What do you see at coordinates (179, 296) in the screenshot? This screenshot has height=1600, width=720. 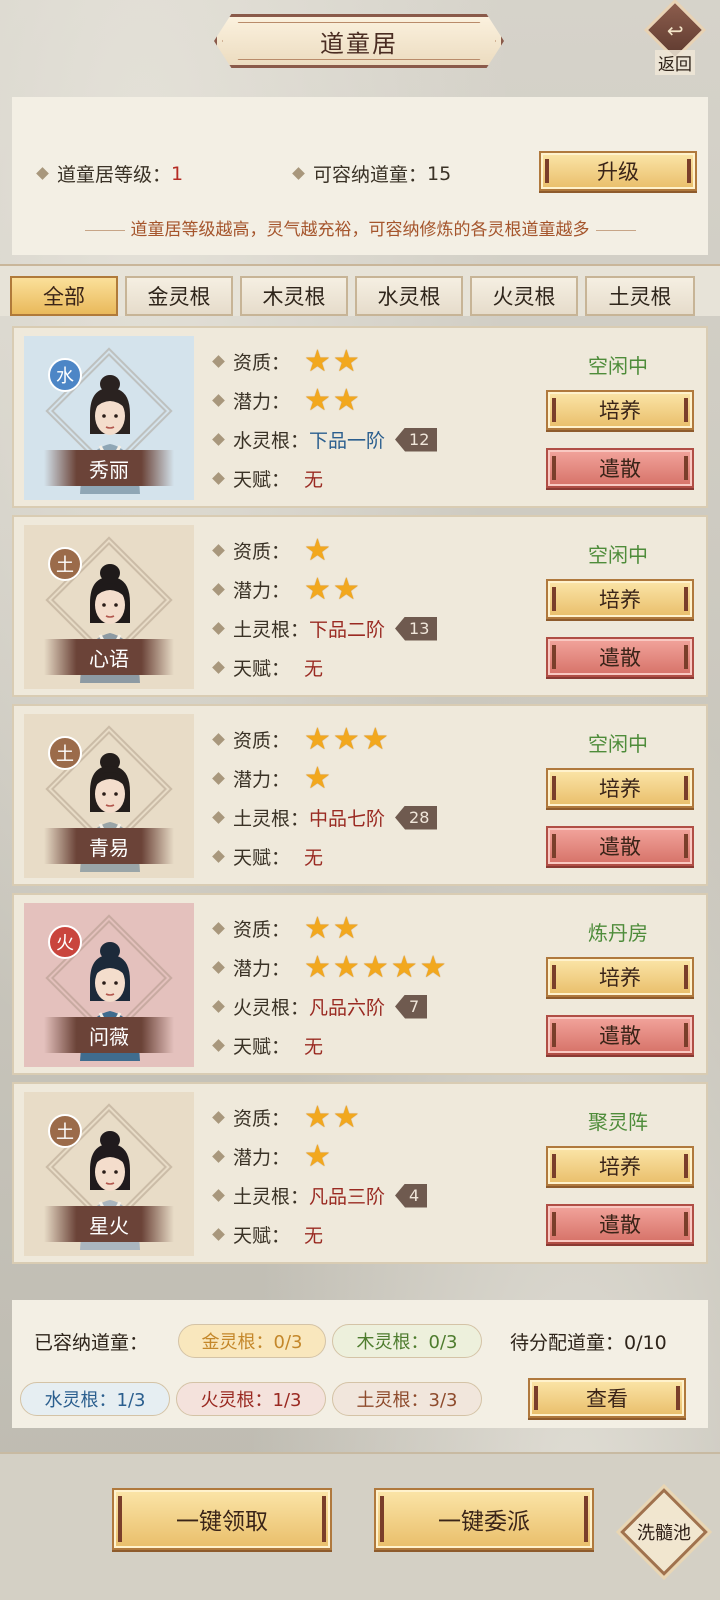 I see `tab-metal: 金灵根` at bounding box center [179, 296].